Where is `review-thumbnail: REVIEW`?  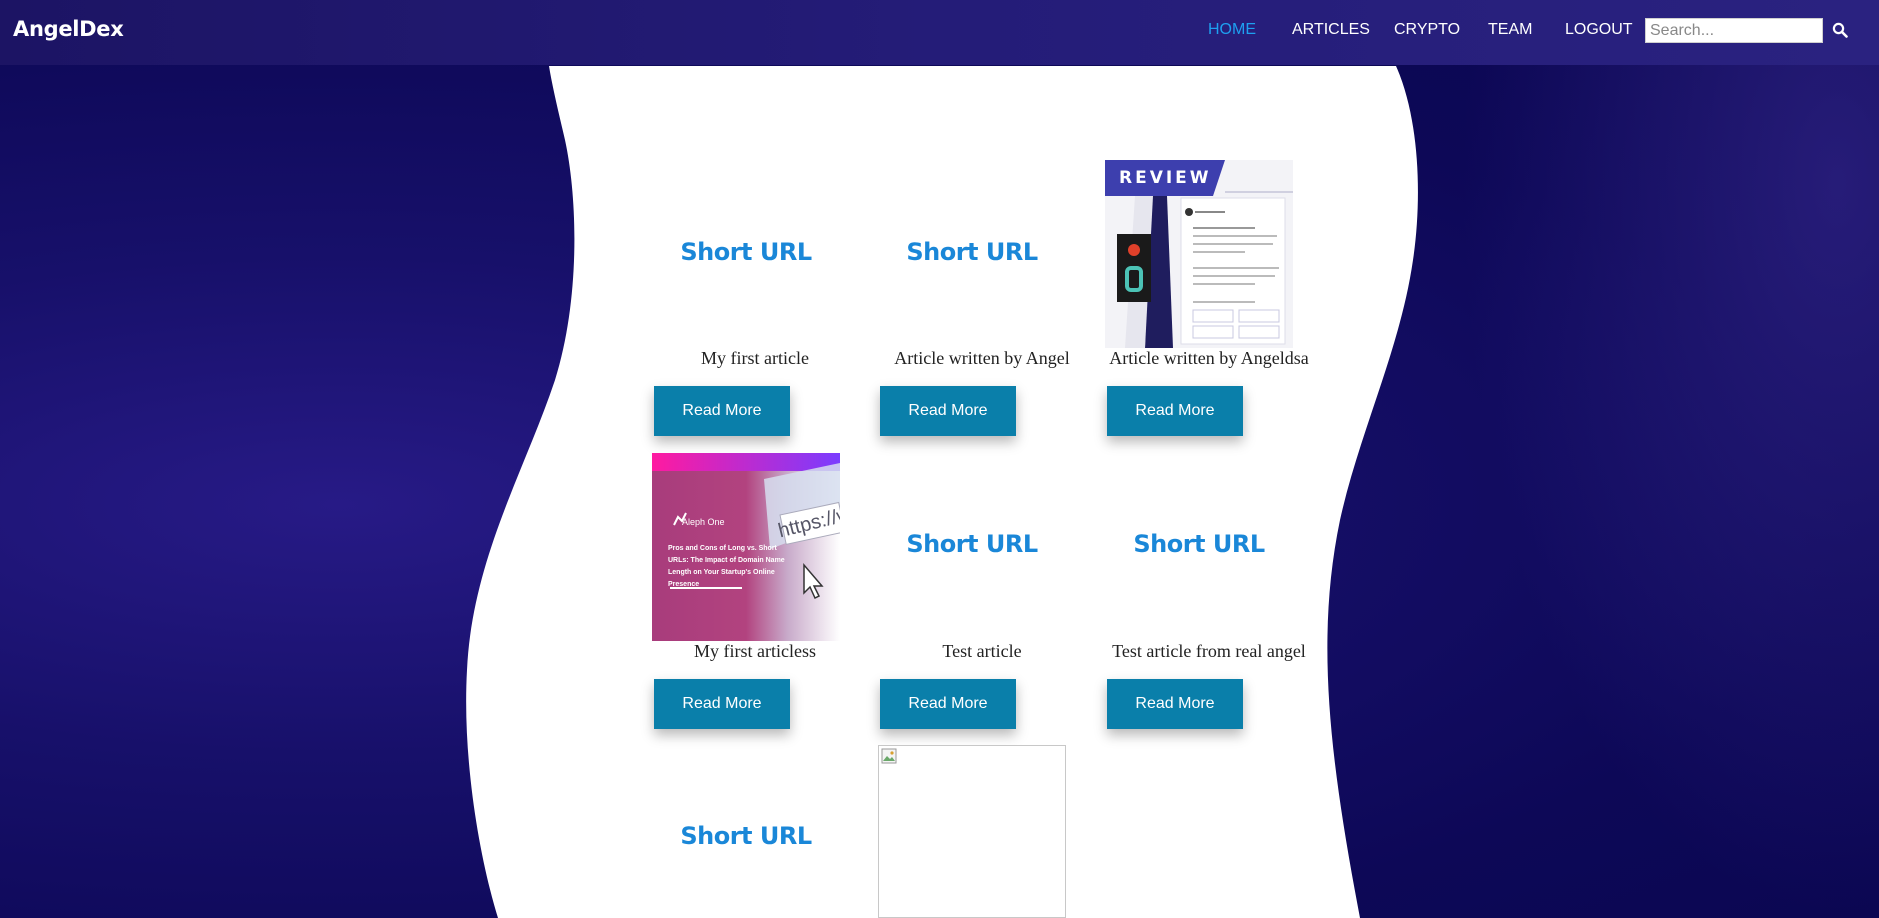
review-thumbnail: REVIEW is located at coordinates (1199, 254).